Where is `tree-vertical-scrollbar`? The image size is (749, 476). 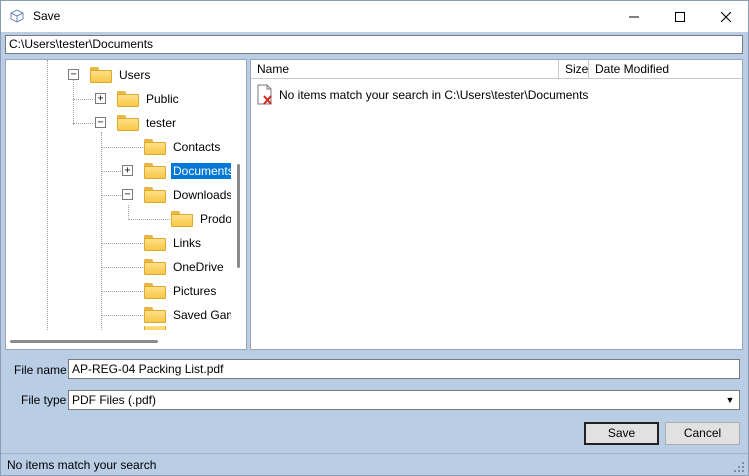 tree-vertical-scrollbar is located at coordinates (238, 195).